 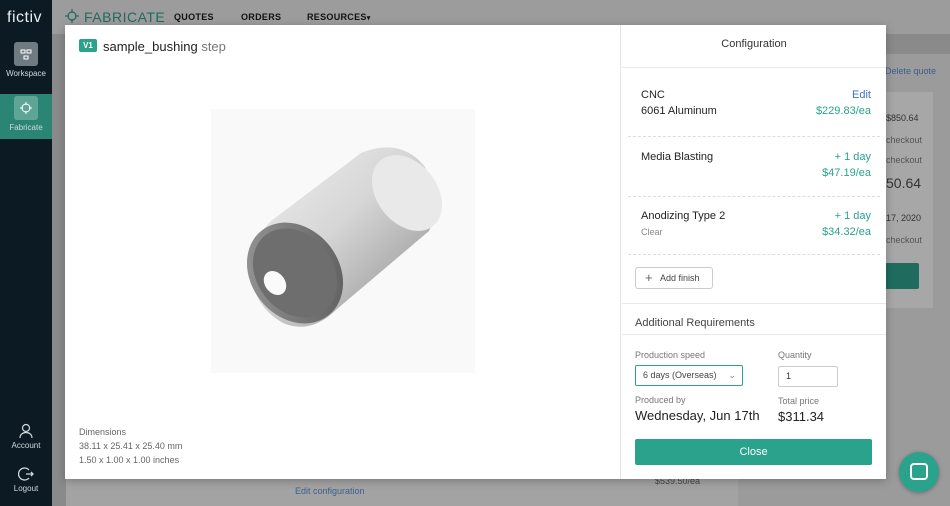 What do you see at coordinates (795, 355) in the screenshot?
I see `quantity-label: Quantity` at bounding box center [795, 355].